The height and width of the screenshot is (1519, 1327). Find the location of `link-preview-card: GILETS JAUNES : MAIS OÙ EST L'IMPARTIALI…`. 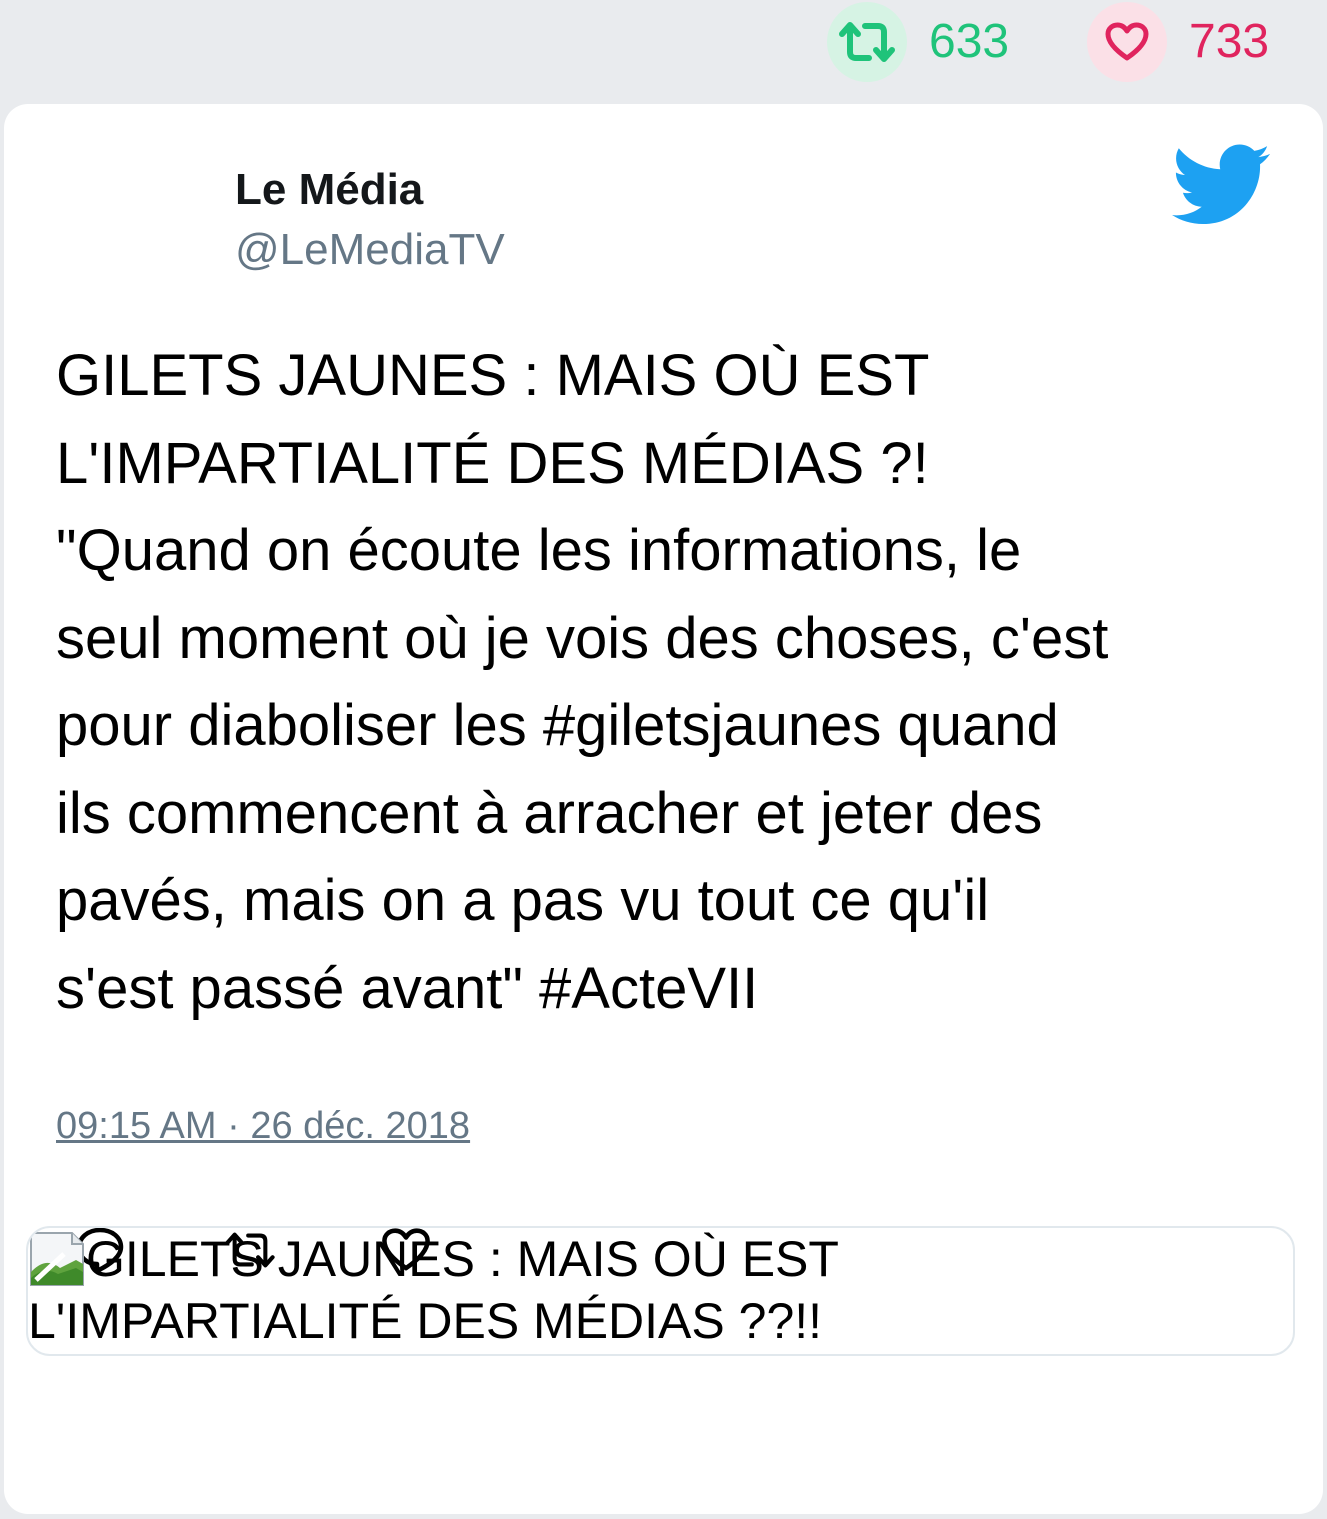

link-preview-card: GILETS JAUNES : MAIS OÙ EST L'IMPARTIALI… is located at coordinates (660, 1291).